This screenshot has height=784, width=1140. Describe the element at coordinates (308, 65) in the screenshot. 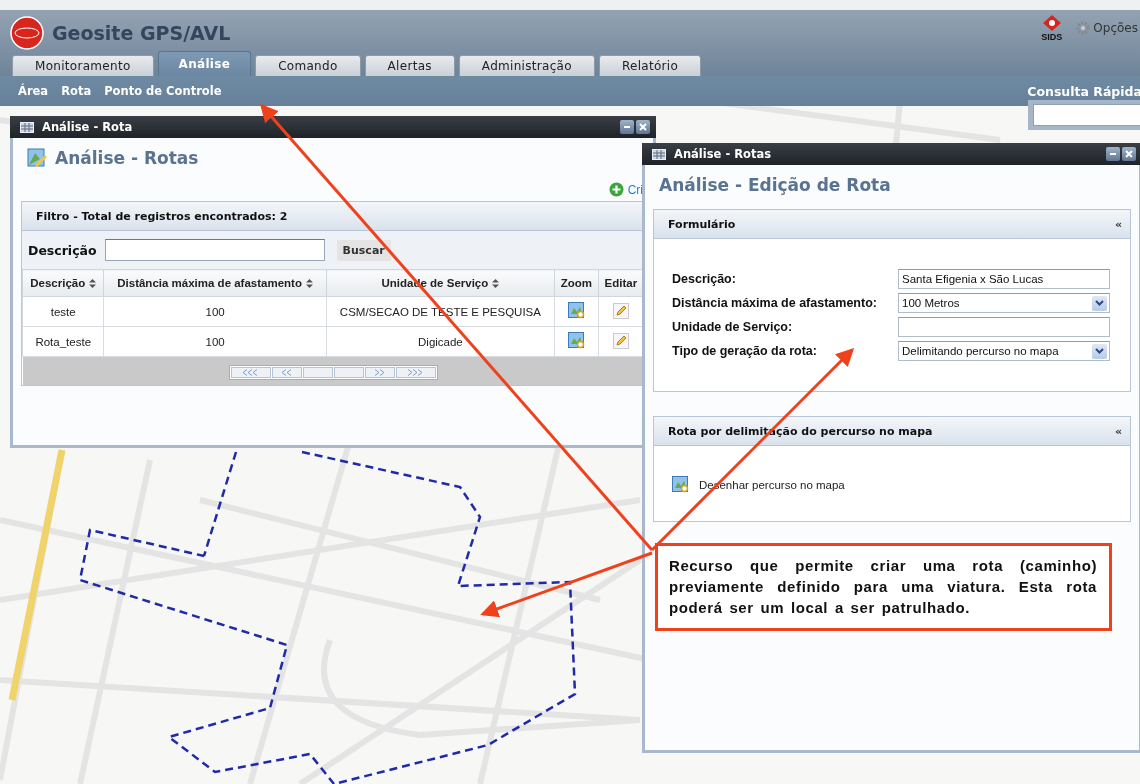

I see `nav-tab: Comando` at that location.